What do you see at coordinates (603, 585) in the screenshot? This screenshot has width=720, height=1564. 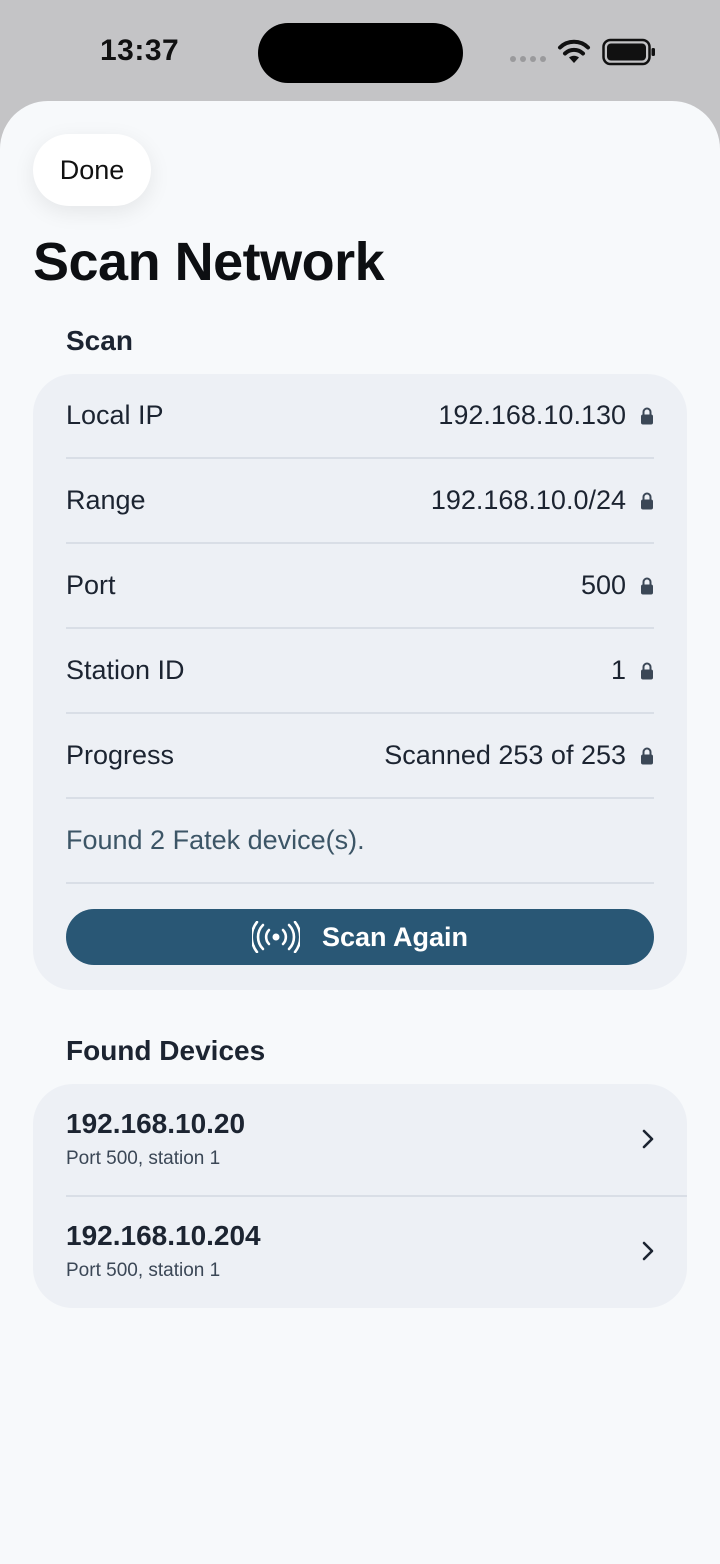 I see `row-value: 500` at bounding box center [603, 585].